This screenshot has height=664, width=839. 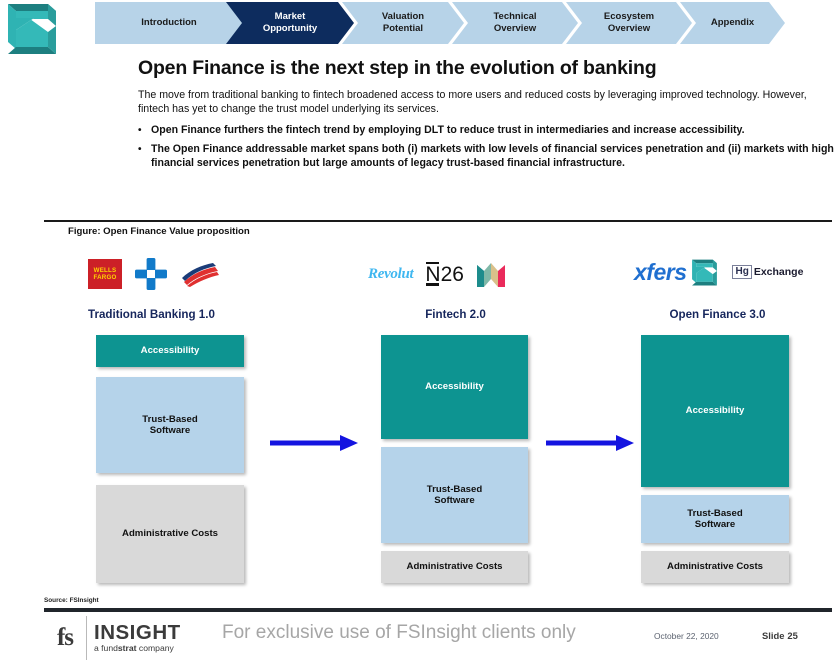 I want to click on nav-item-introduction: Introduction, so click(x=169, y=23).